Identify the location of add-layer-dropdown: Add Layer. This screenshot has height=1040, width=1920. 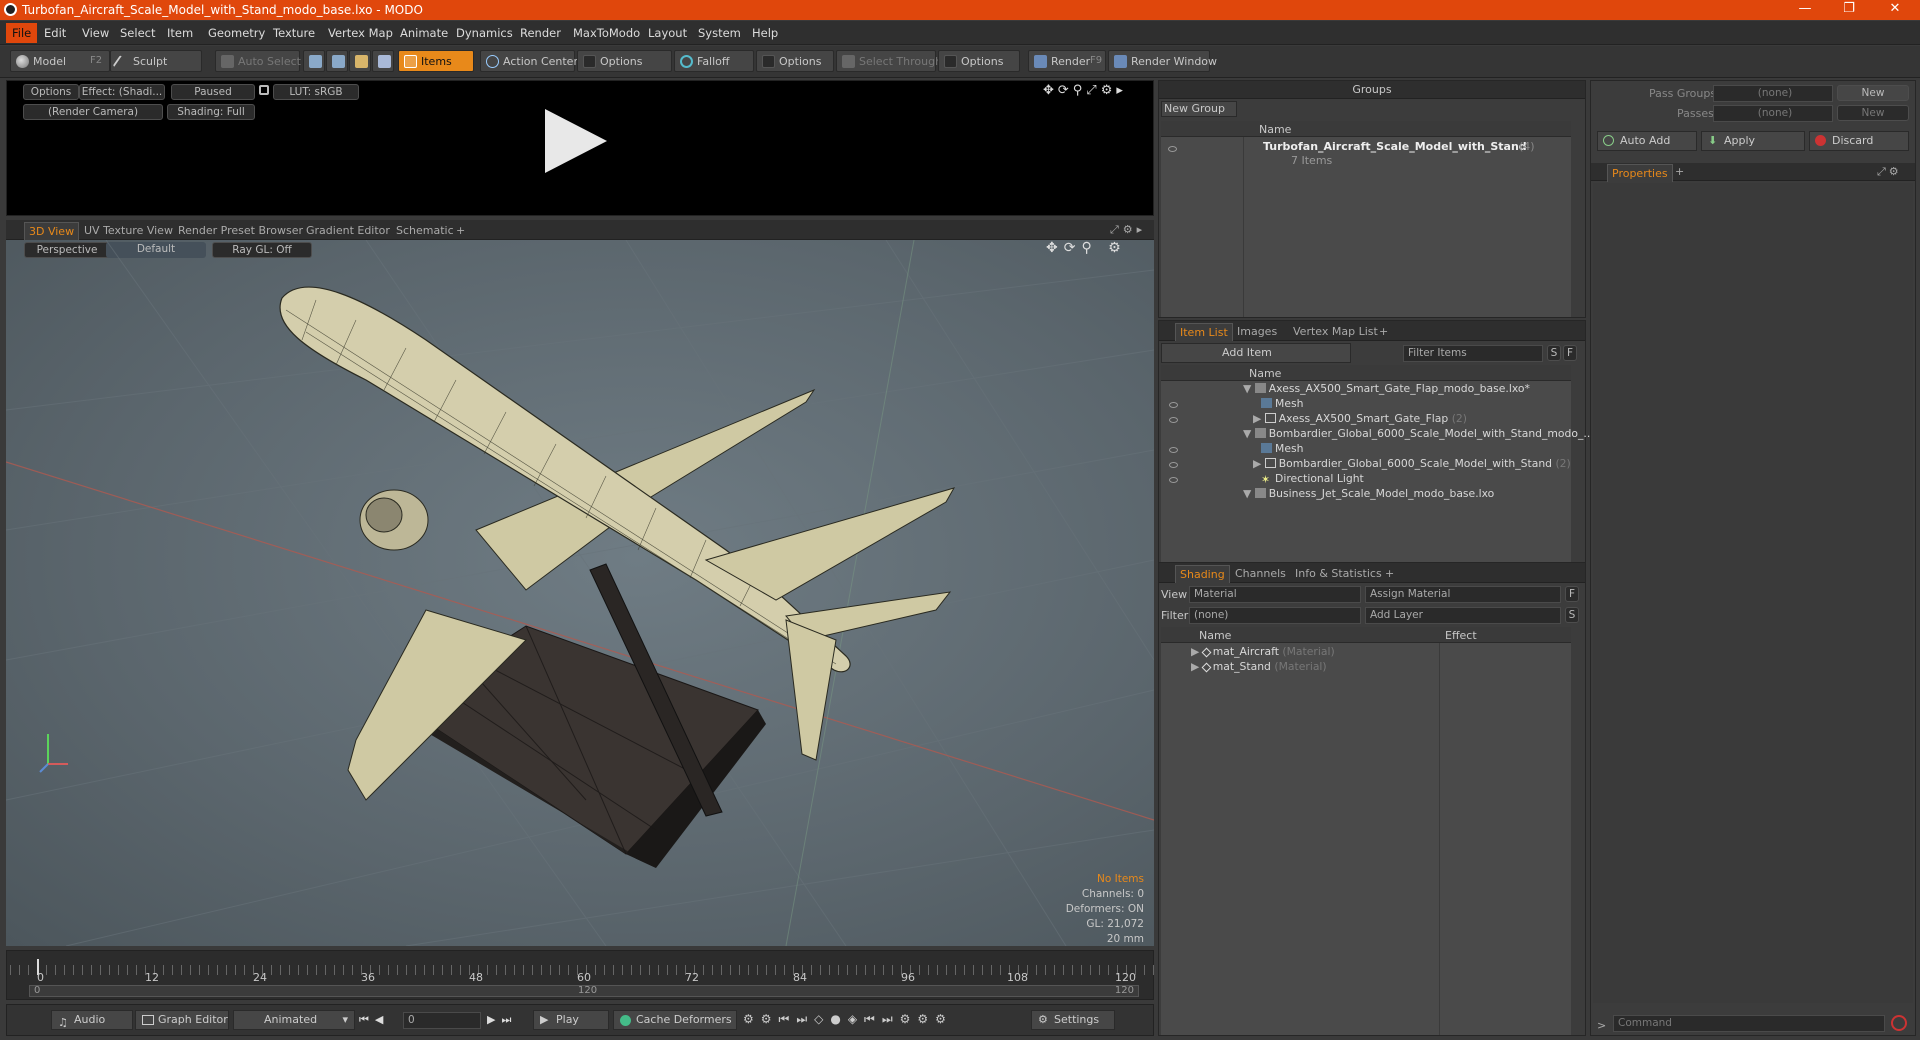
(1463, 615).